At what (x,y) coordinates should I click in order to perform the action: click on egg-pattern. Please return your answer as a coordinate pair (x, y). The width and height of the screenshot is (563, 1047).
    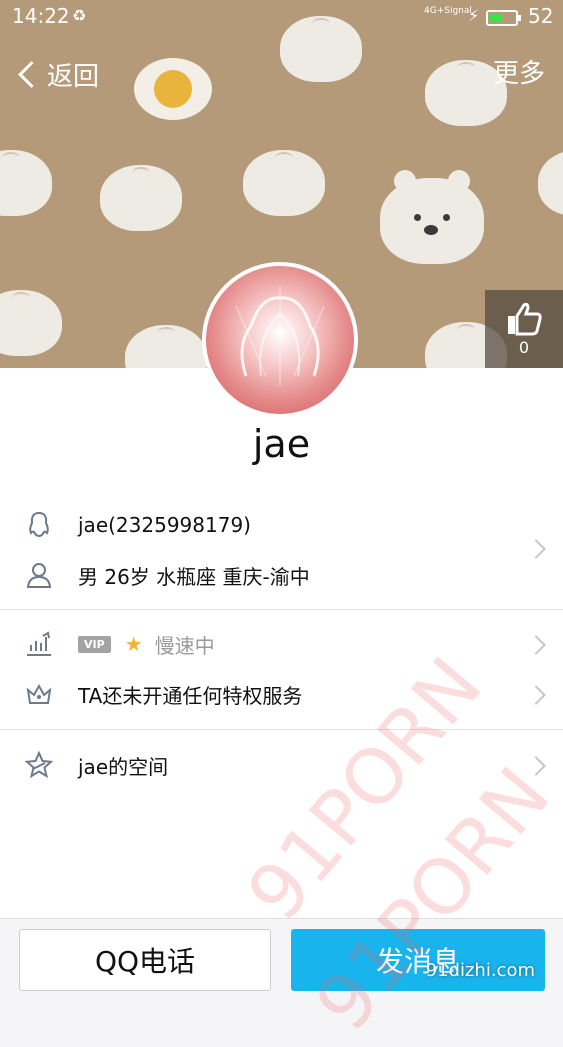
    Looking at the image, I should click on (173, 89).